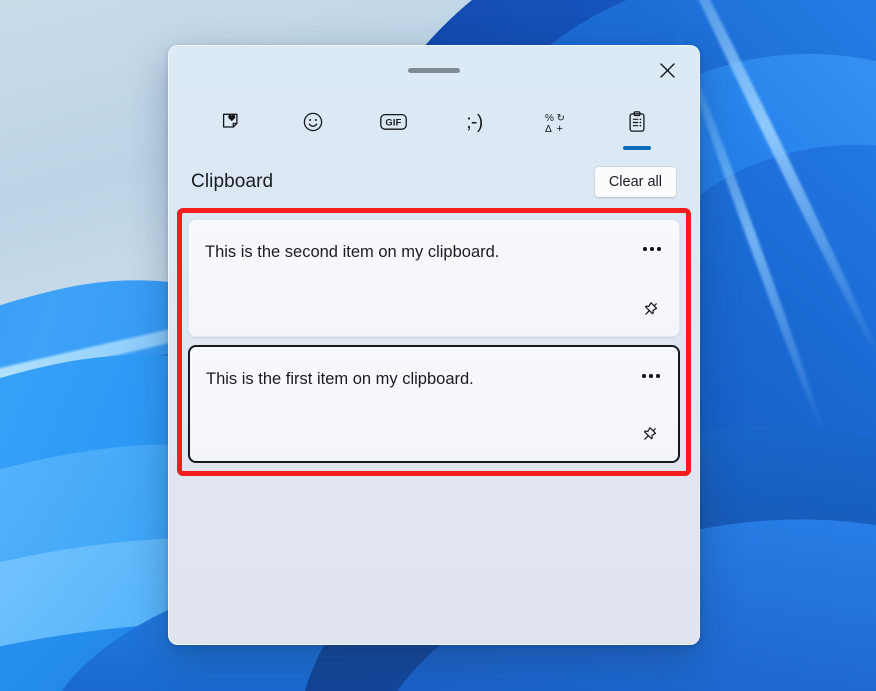 Image resolution: width=876 pixels, height=691 pixels. Describe the element at coordinates (434, 404) in the screenshot. I see `clipboard-item: This is the first item on my clipboard.` at that location.